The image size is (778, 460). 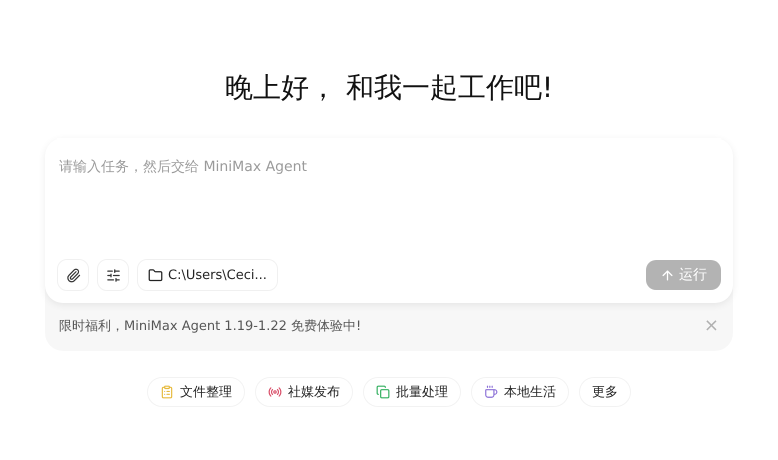 I want to click on sliders-icon, so click(x=113, y=275).